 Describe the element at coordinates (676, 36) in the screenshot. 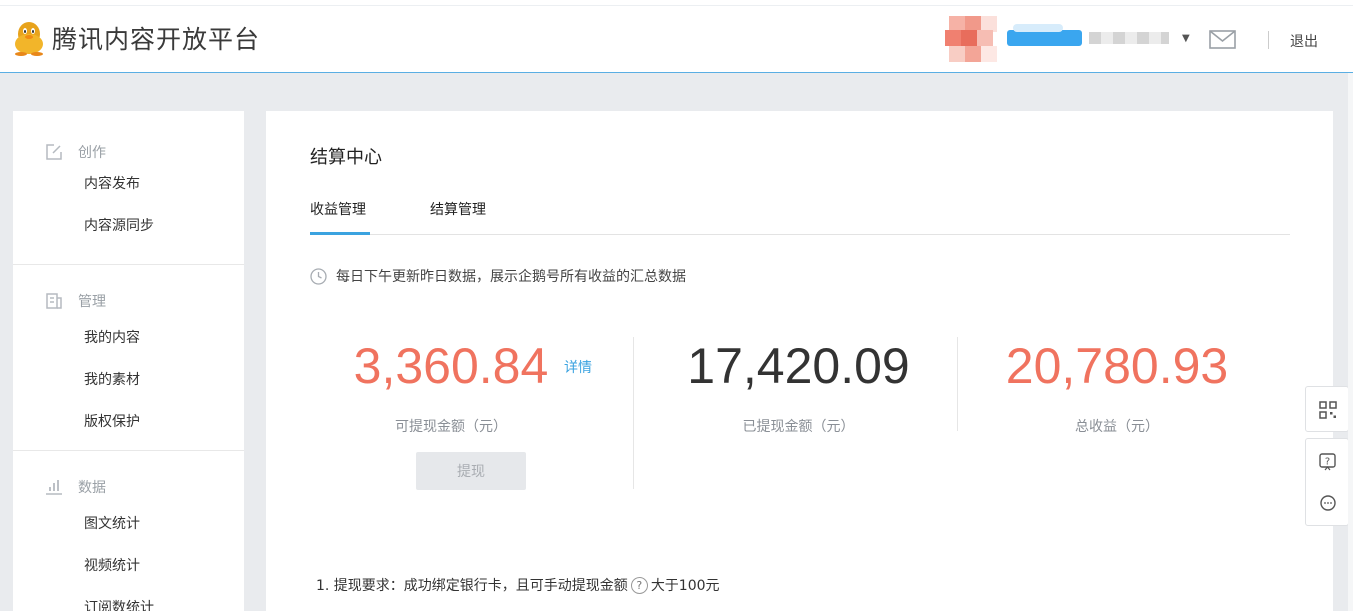

I see `top-bar: 腾讯内容开放平台 ▼ 退出` at that location.